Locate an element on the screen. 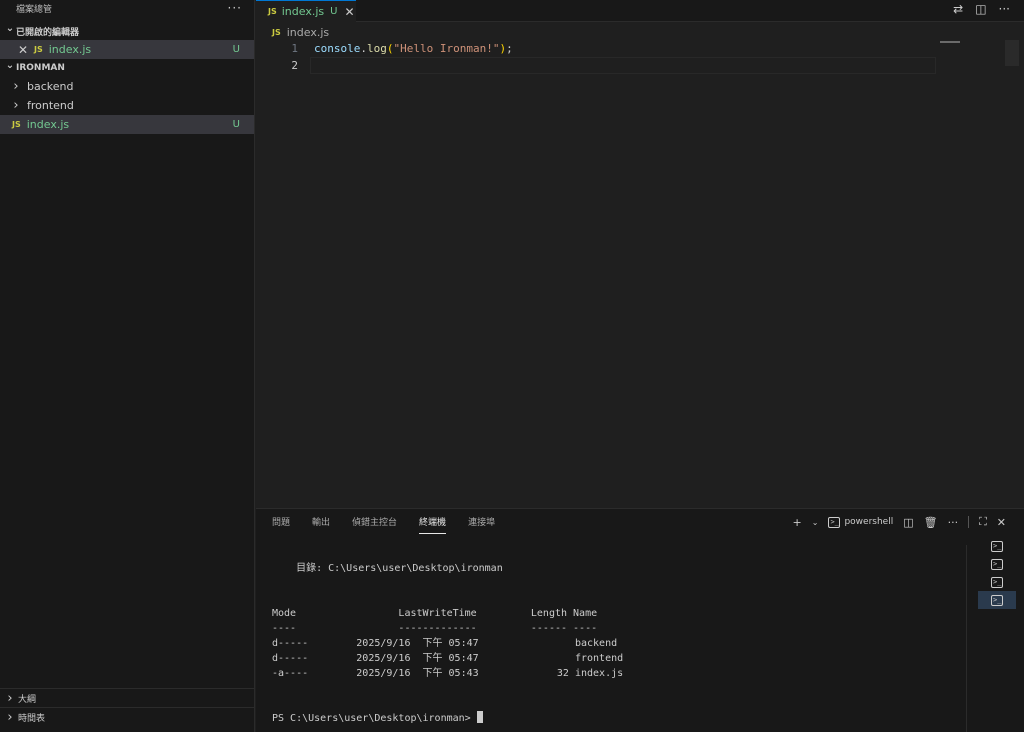 This screenshot has height=732, width=1024. terminal-line: -a---- 2025/9/16 下午 05:43 32 index.js is located at coordinates (448, 673).